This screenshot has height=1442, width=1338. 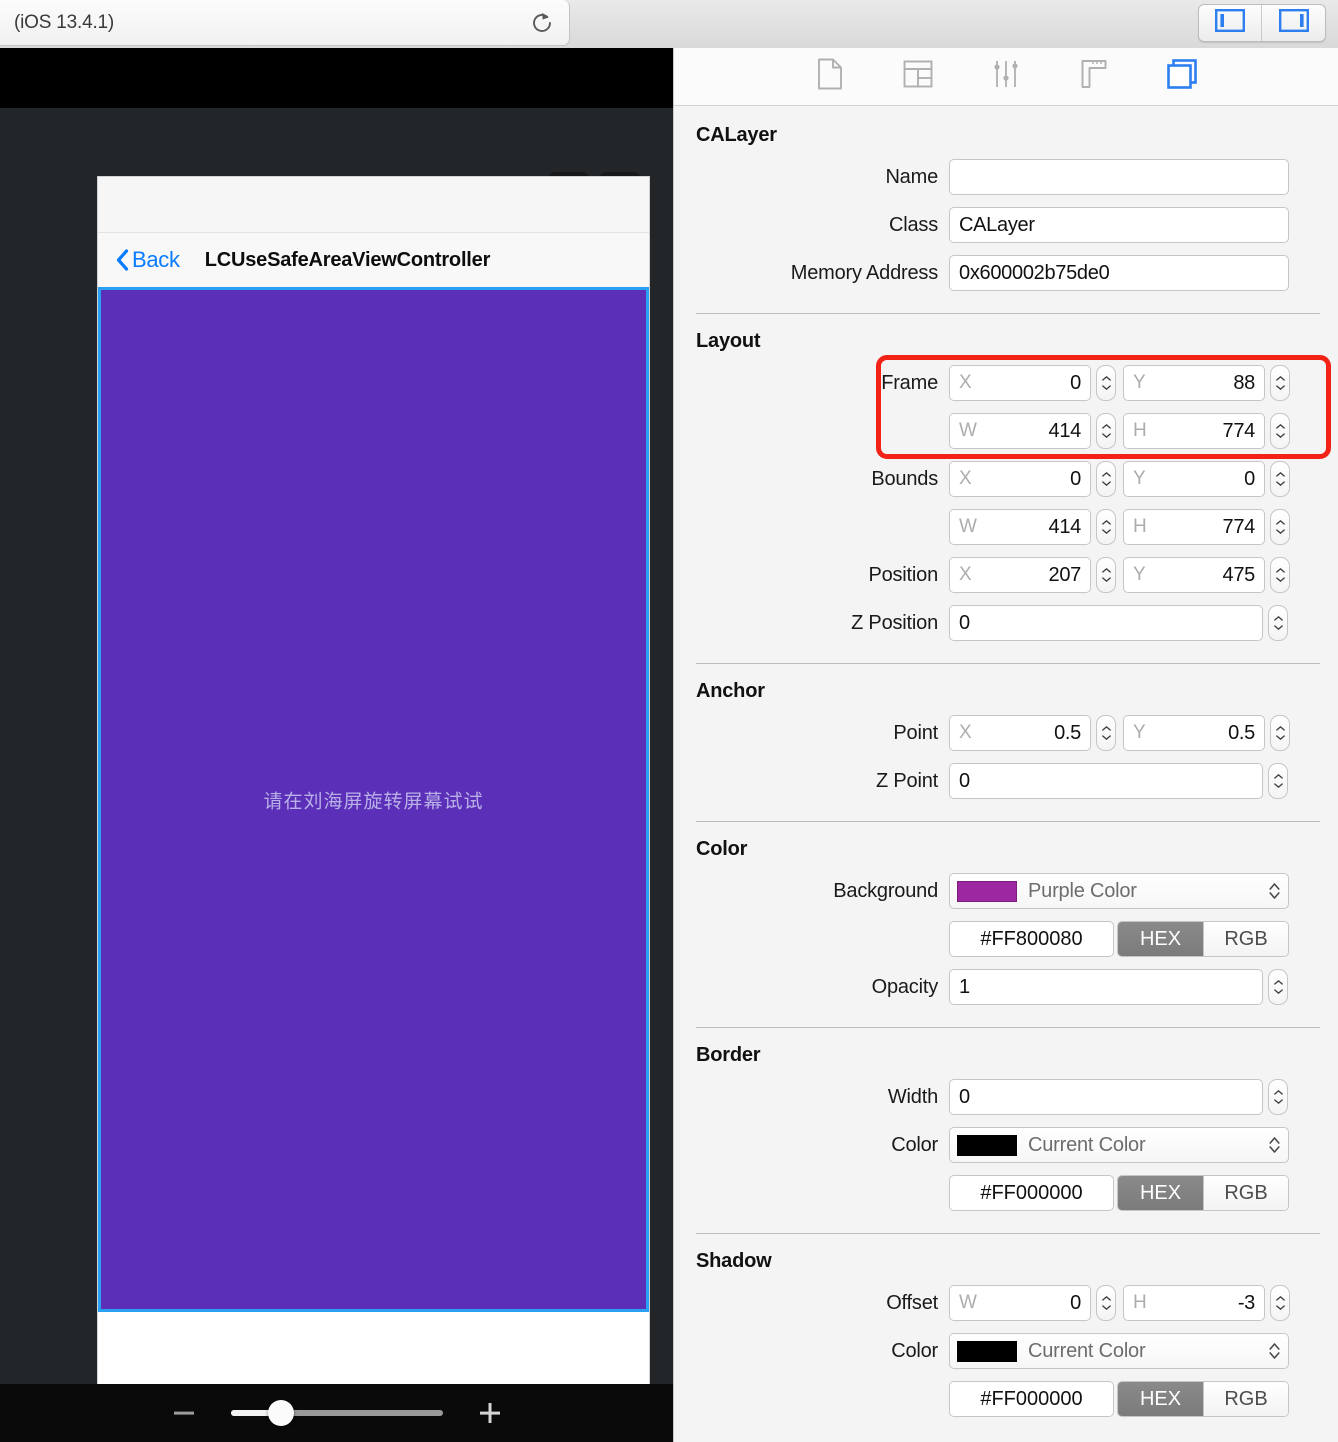 What do you see at coordinates (1280, 479) in the screenshot?
I see `bounds-y-stepper` at bounding box center [1280, 479].